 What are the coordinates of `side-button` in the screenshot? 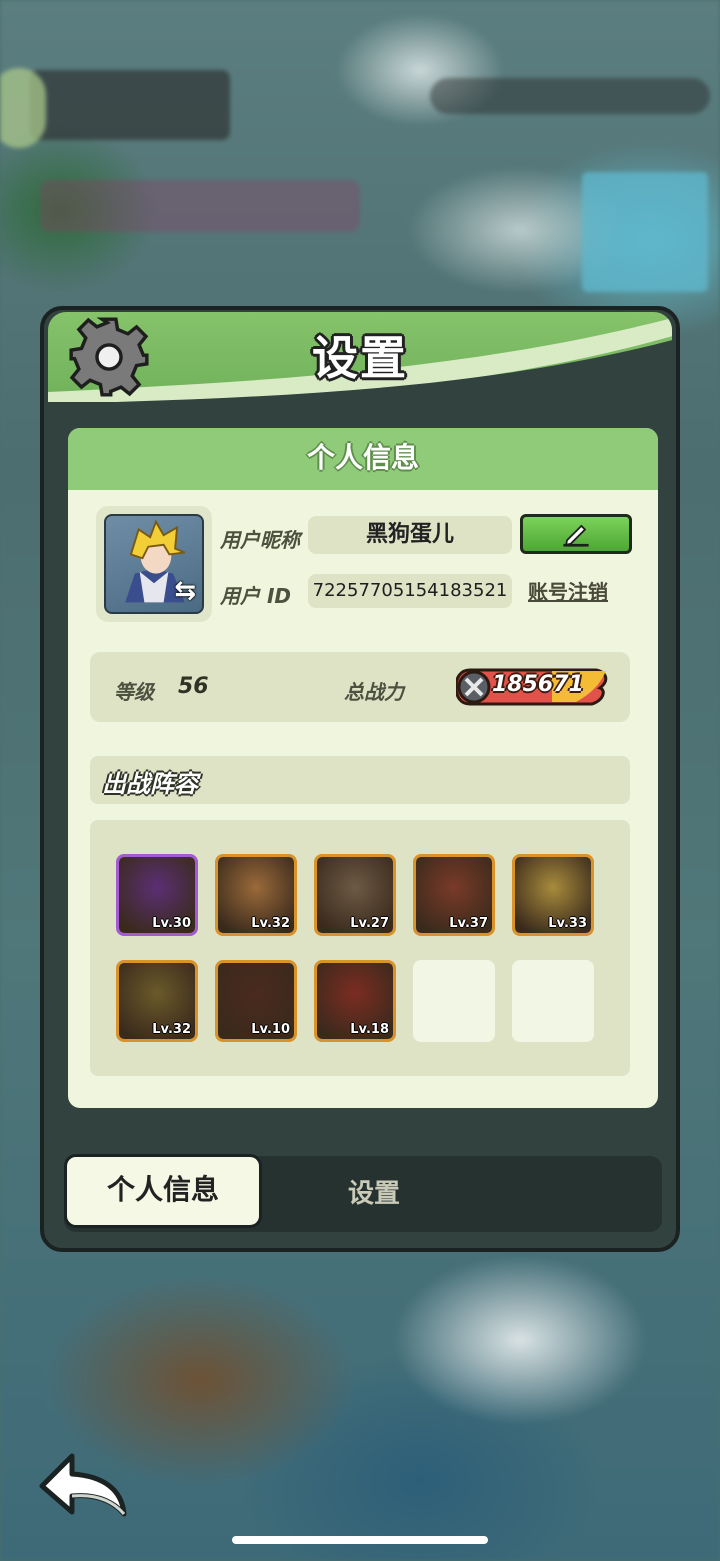 It's located at (23, 108).